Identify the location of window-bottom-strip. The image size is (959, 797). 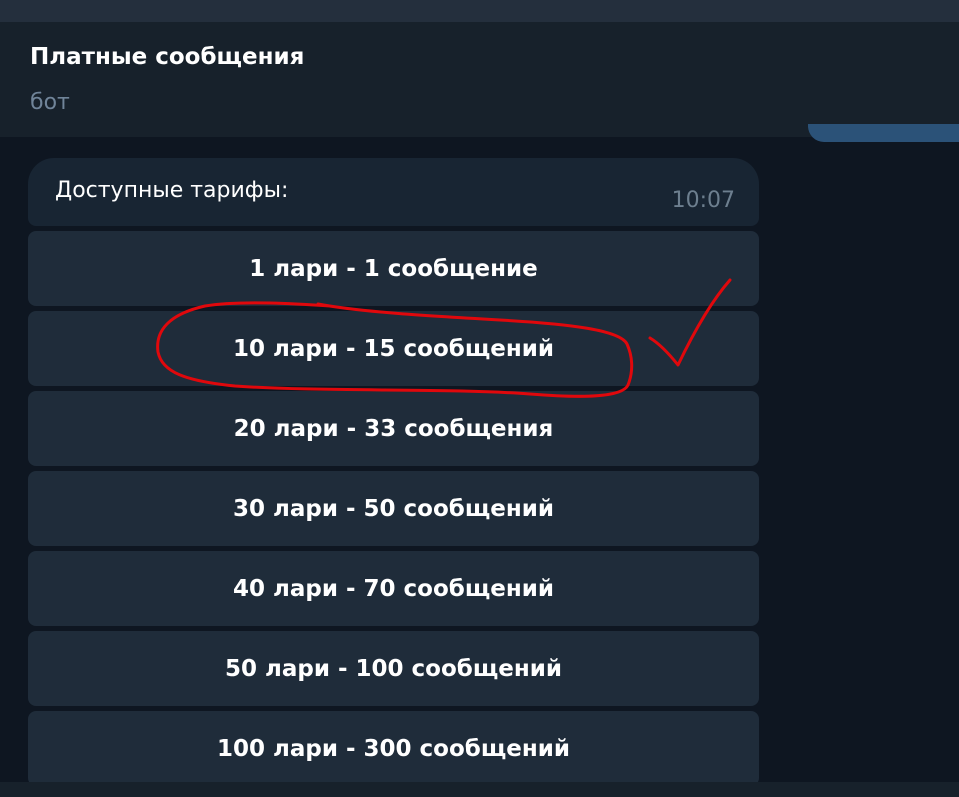
(479, 789).